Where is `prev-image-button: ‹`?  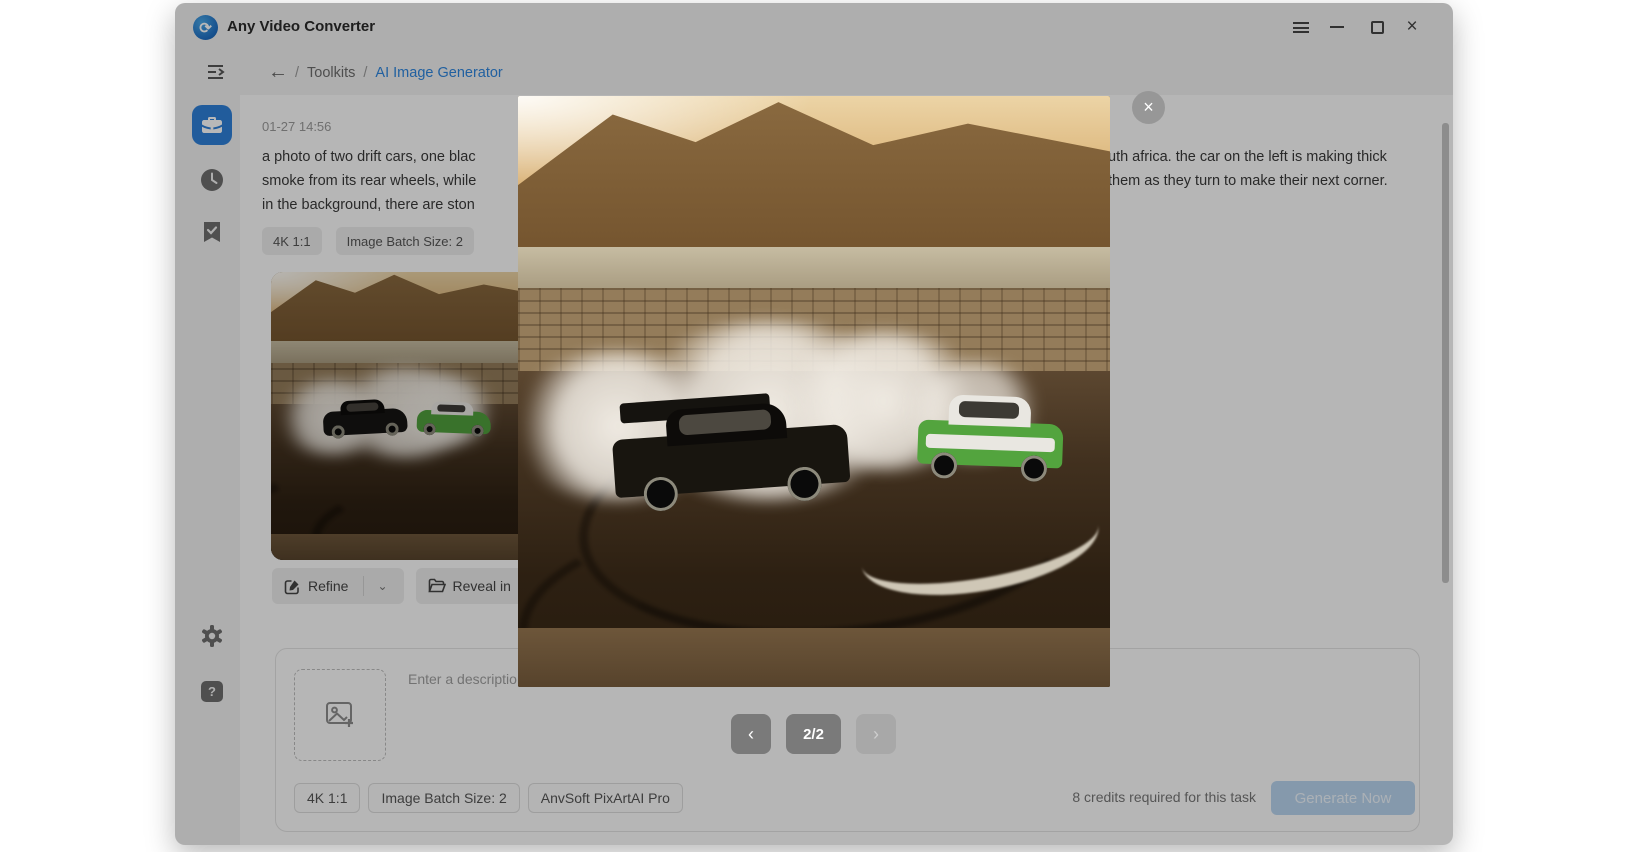 prev-image-button: ‹ is located at coordinates (751, 734).